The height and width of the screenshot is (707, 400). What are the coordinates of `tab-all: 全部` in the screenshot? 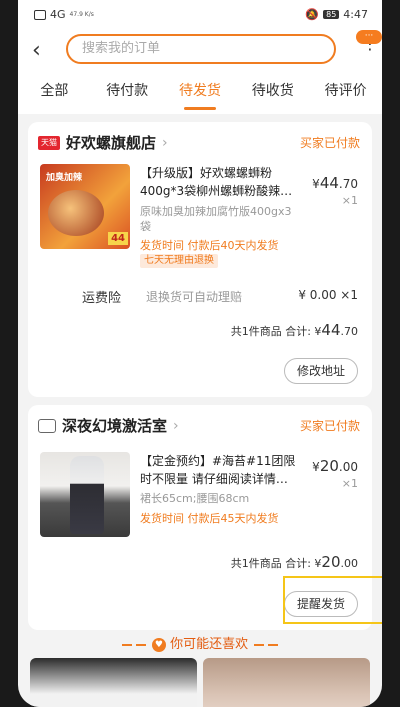 It's located at (54, 92).